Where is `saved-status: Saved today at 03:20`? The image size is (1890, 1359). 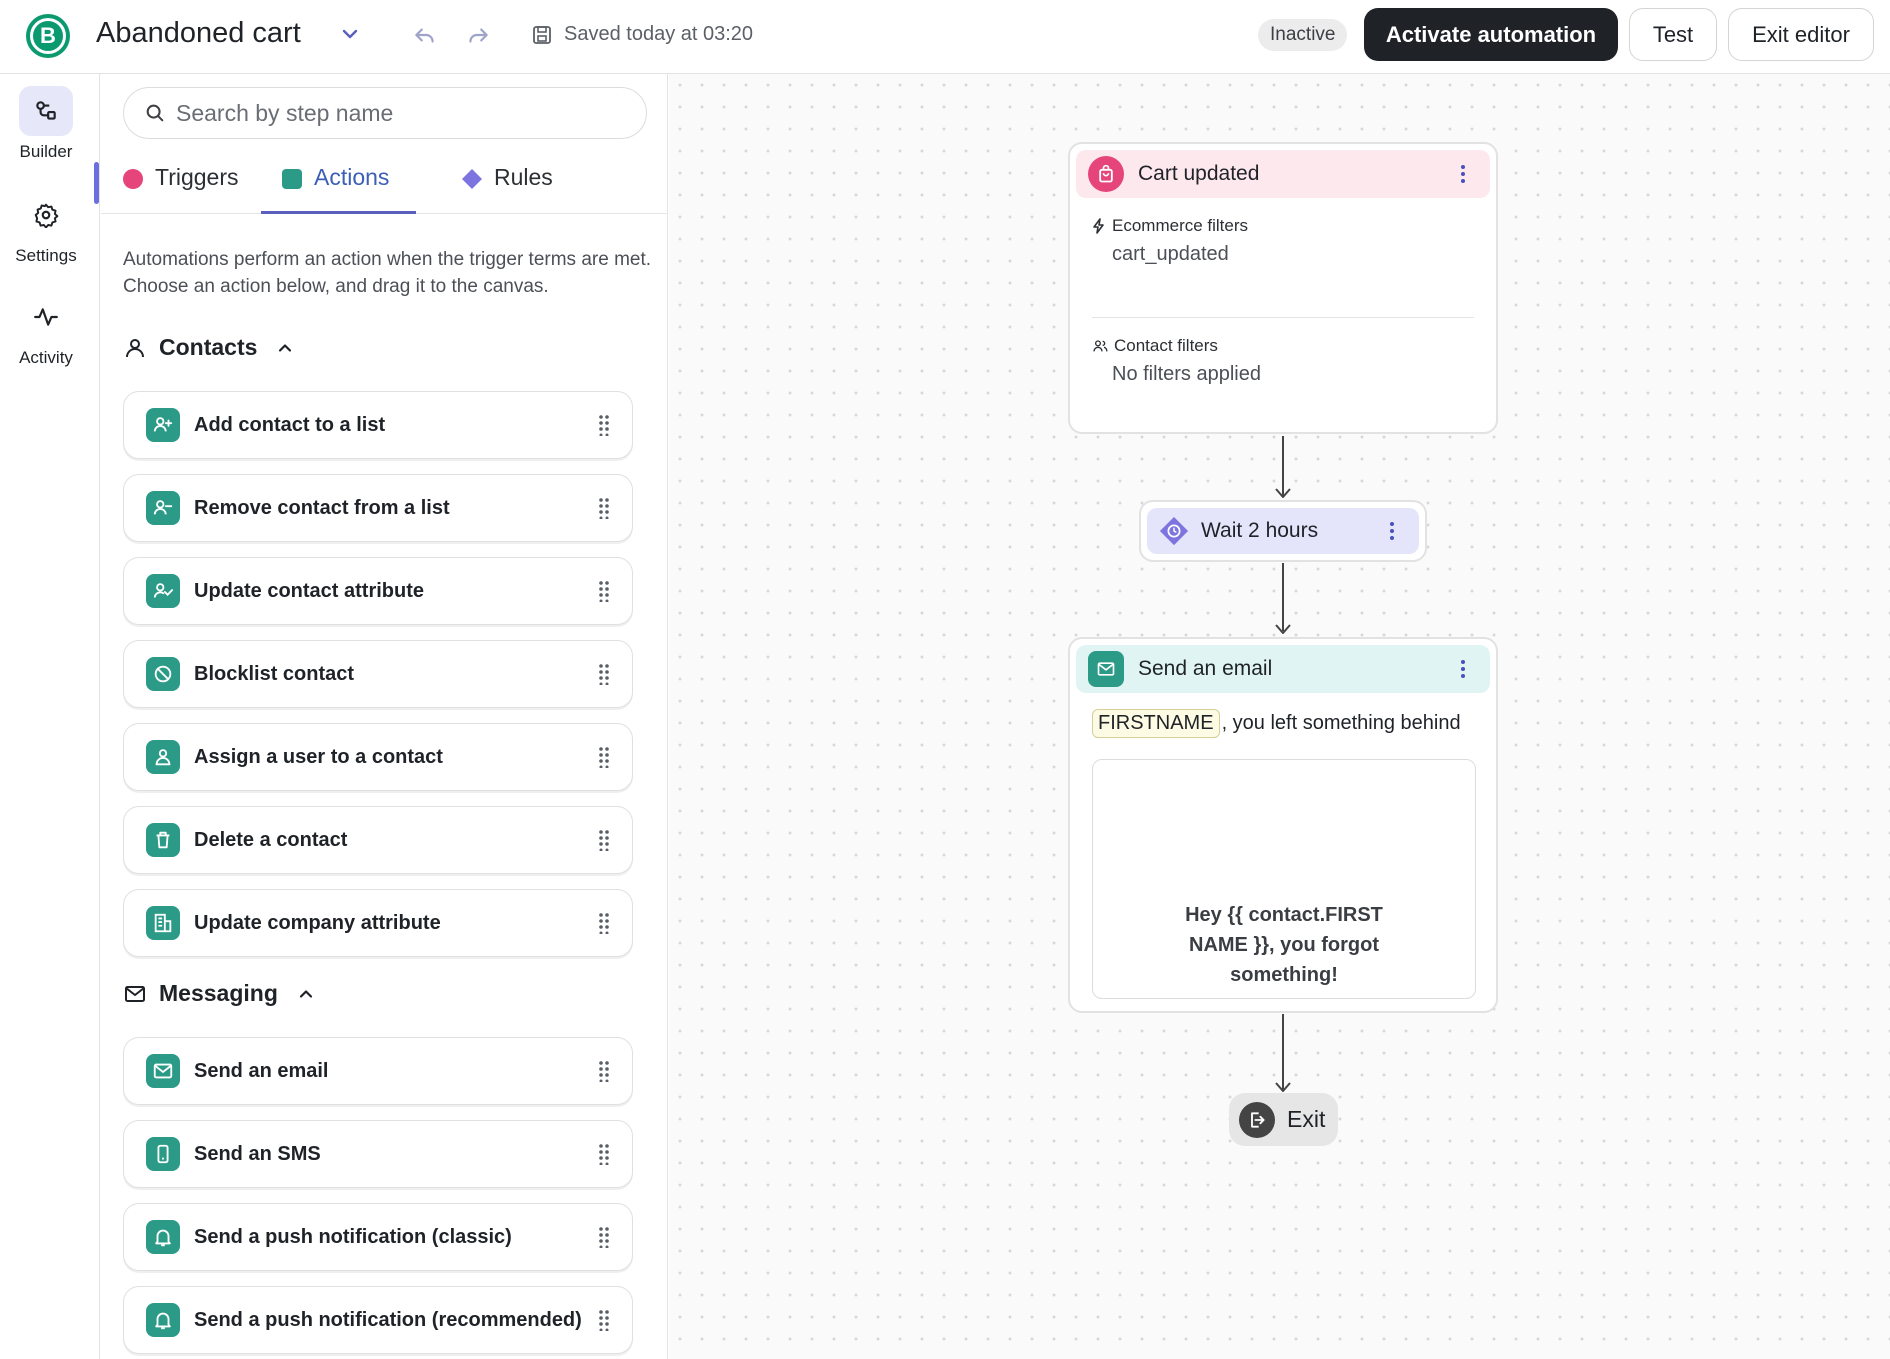 saved-status: Saved today at 03:20 is located at coordinates (659, 34).